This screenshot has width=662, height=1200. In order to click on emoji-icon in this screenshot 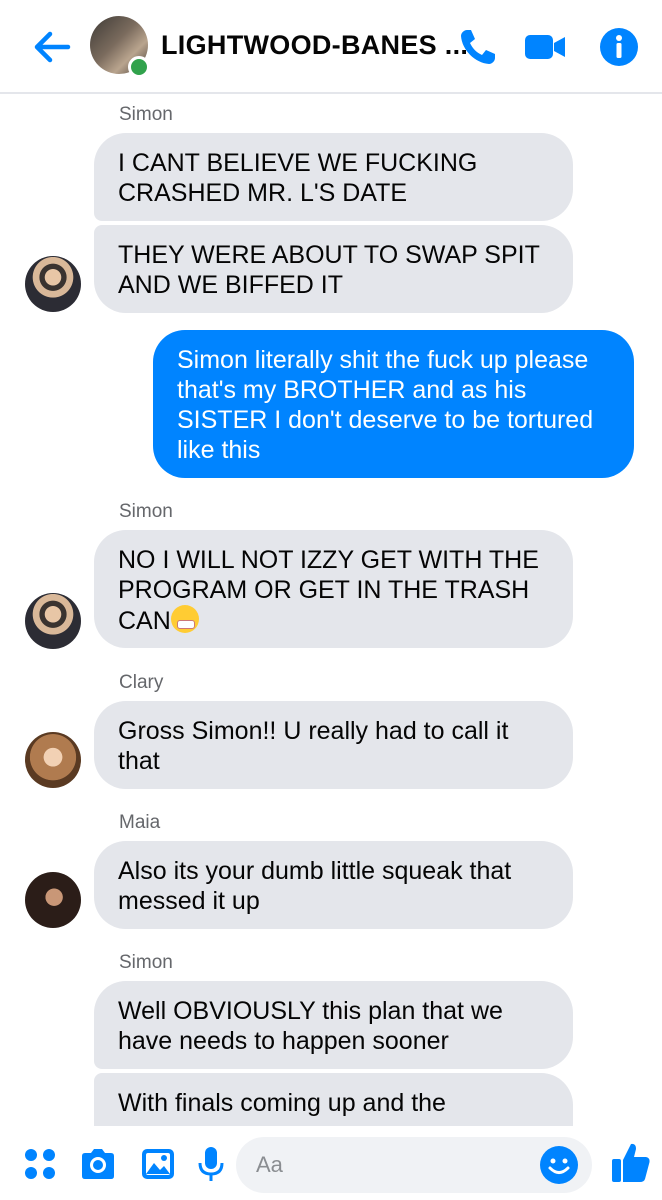, I will do `click(559, 1165)`.